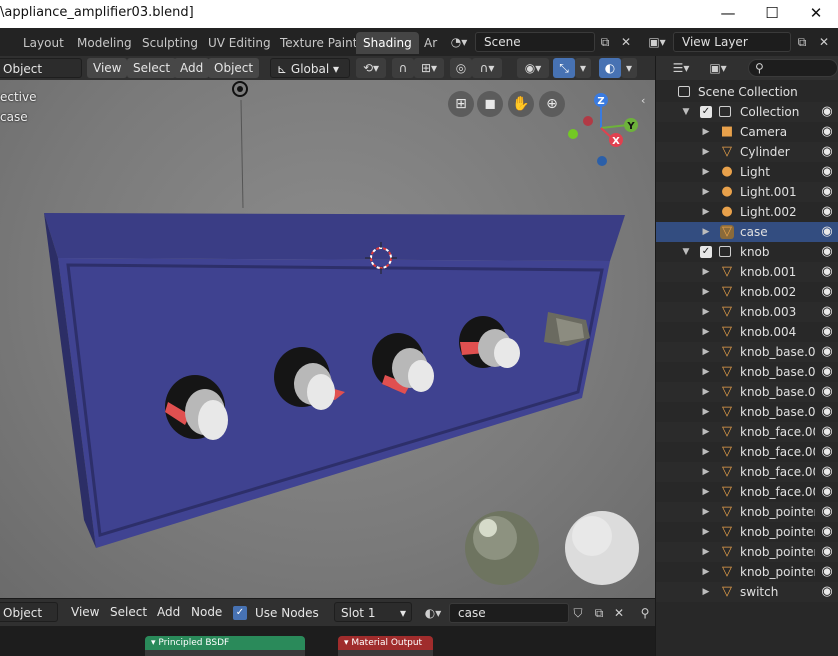  I want to click on node-menu-node: Node, so click(206, 612).